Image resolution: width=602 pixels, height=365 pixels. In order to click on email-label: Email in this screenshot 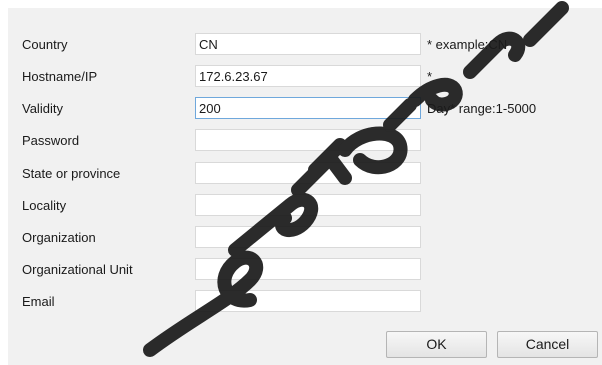, I will do `click(38, 301)`.